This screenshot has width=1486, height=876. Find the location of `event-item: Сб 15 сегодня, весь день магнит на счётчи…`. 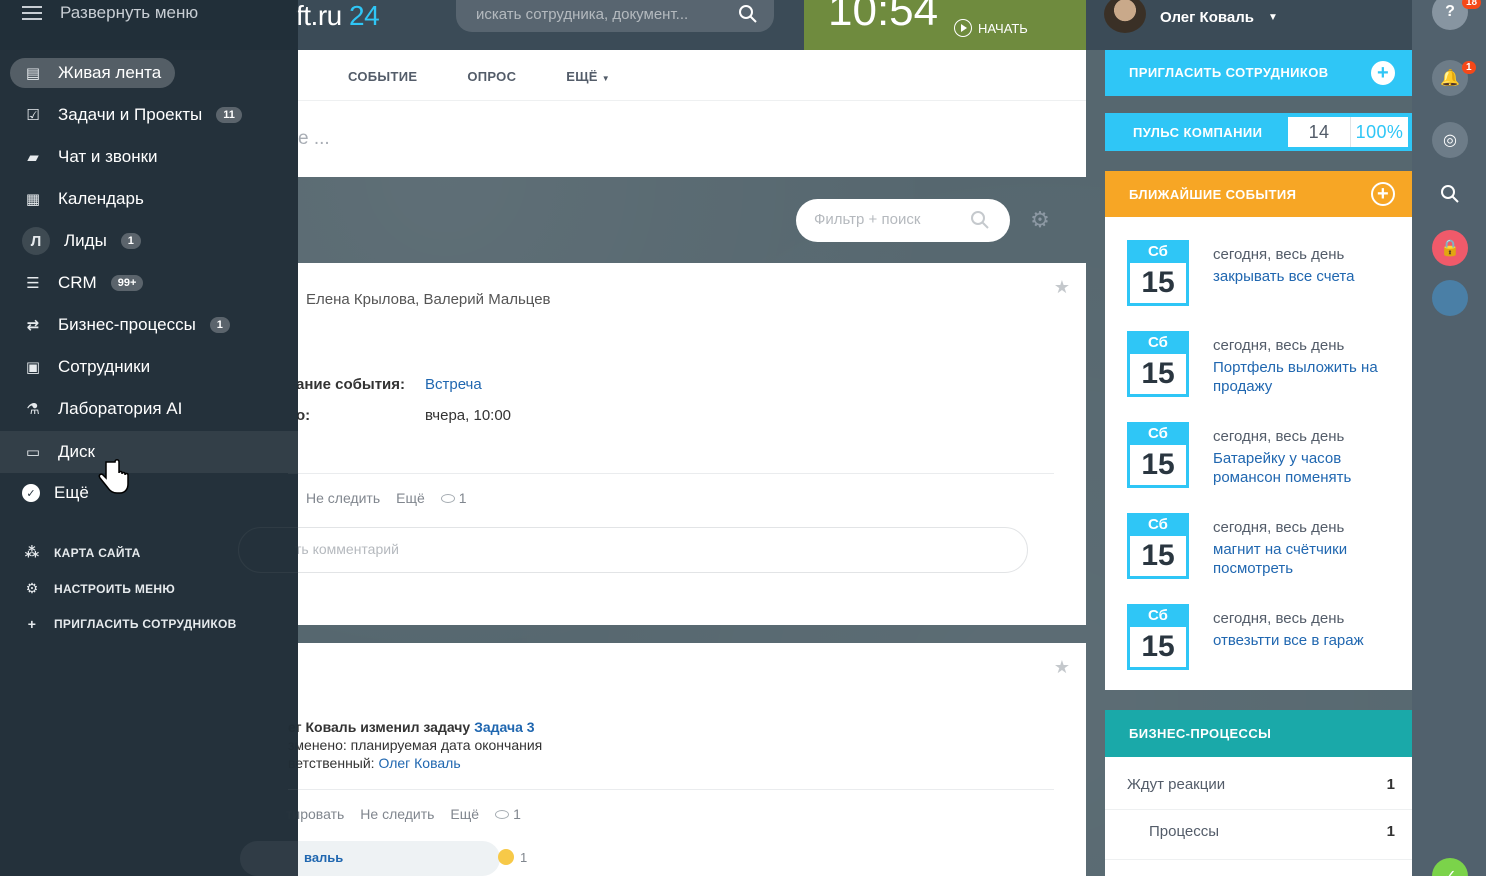

event-item: Сб 15 сегодня, весь день магнит на счётчи… is located at coordinates (1267, 548).